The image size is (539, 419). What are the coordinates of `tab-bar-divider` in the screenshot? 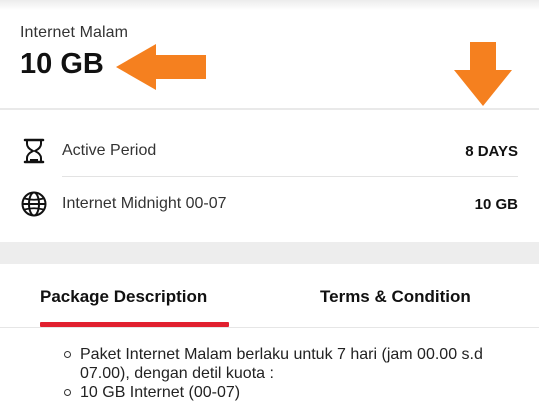 It's located at (269, 327).